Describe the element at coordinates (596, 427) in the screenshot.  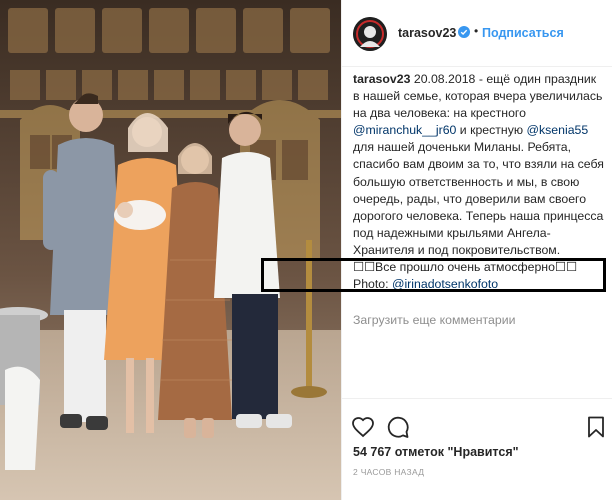
I see `bookmark-icon` at that location.